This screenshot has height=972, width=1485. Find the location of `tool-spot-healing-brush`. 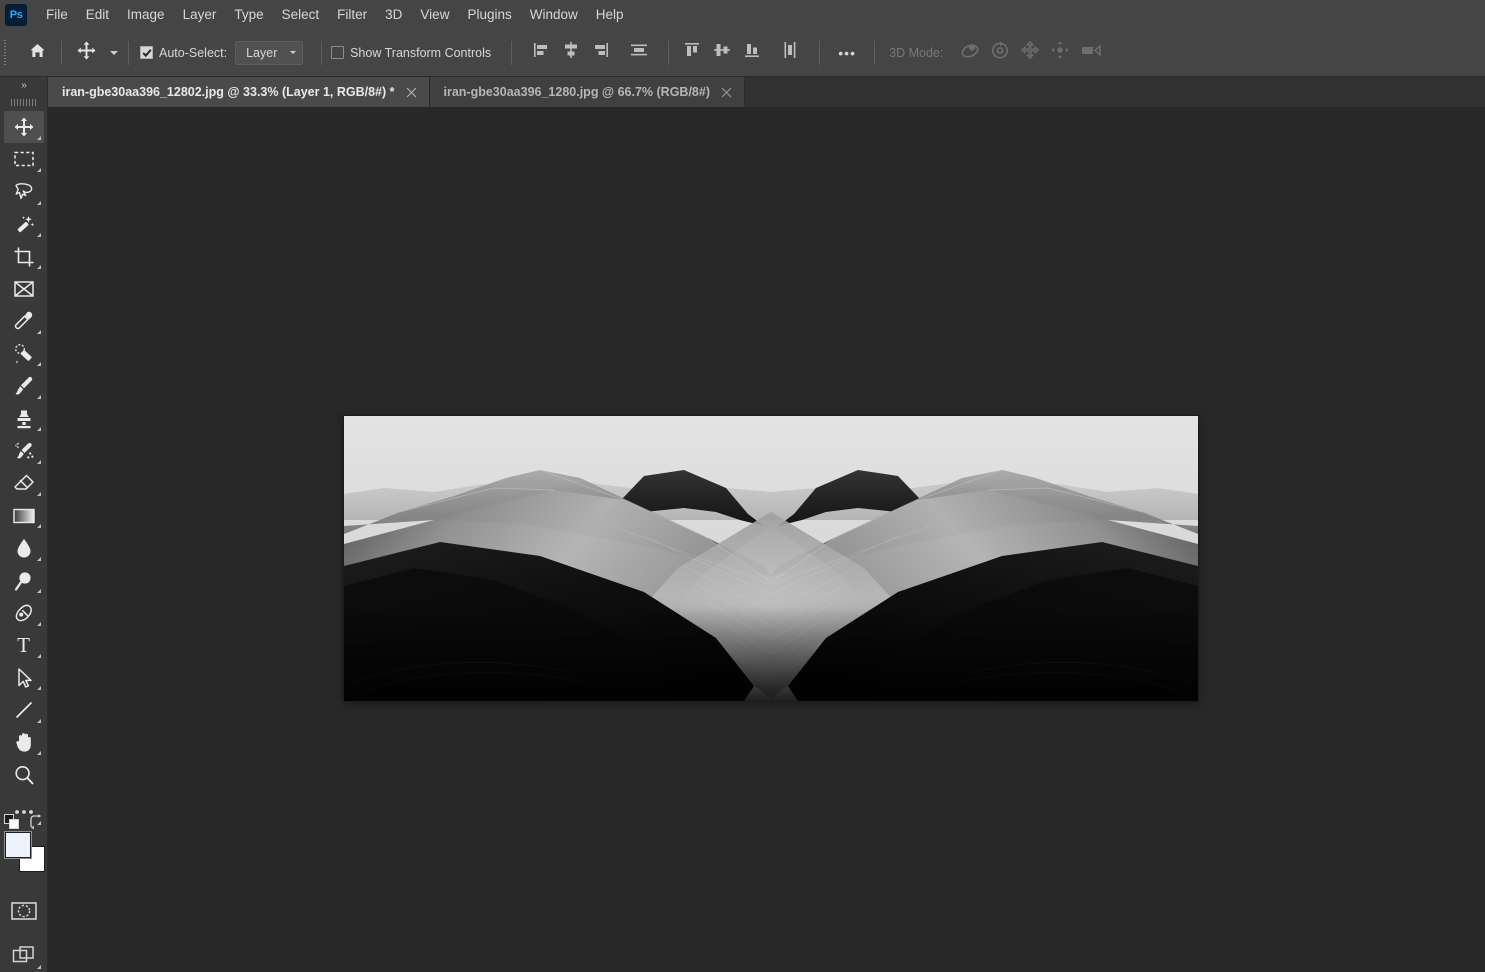

tool-spot-healing-brush is located at coordinates (24, 353).